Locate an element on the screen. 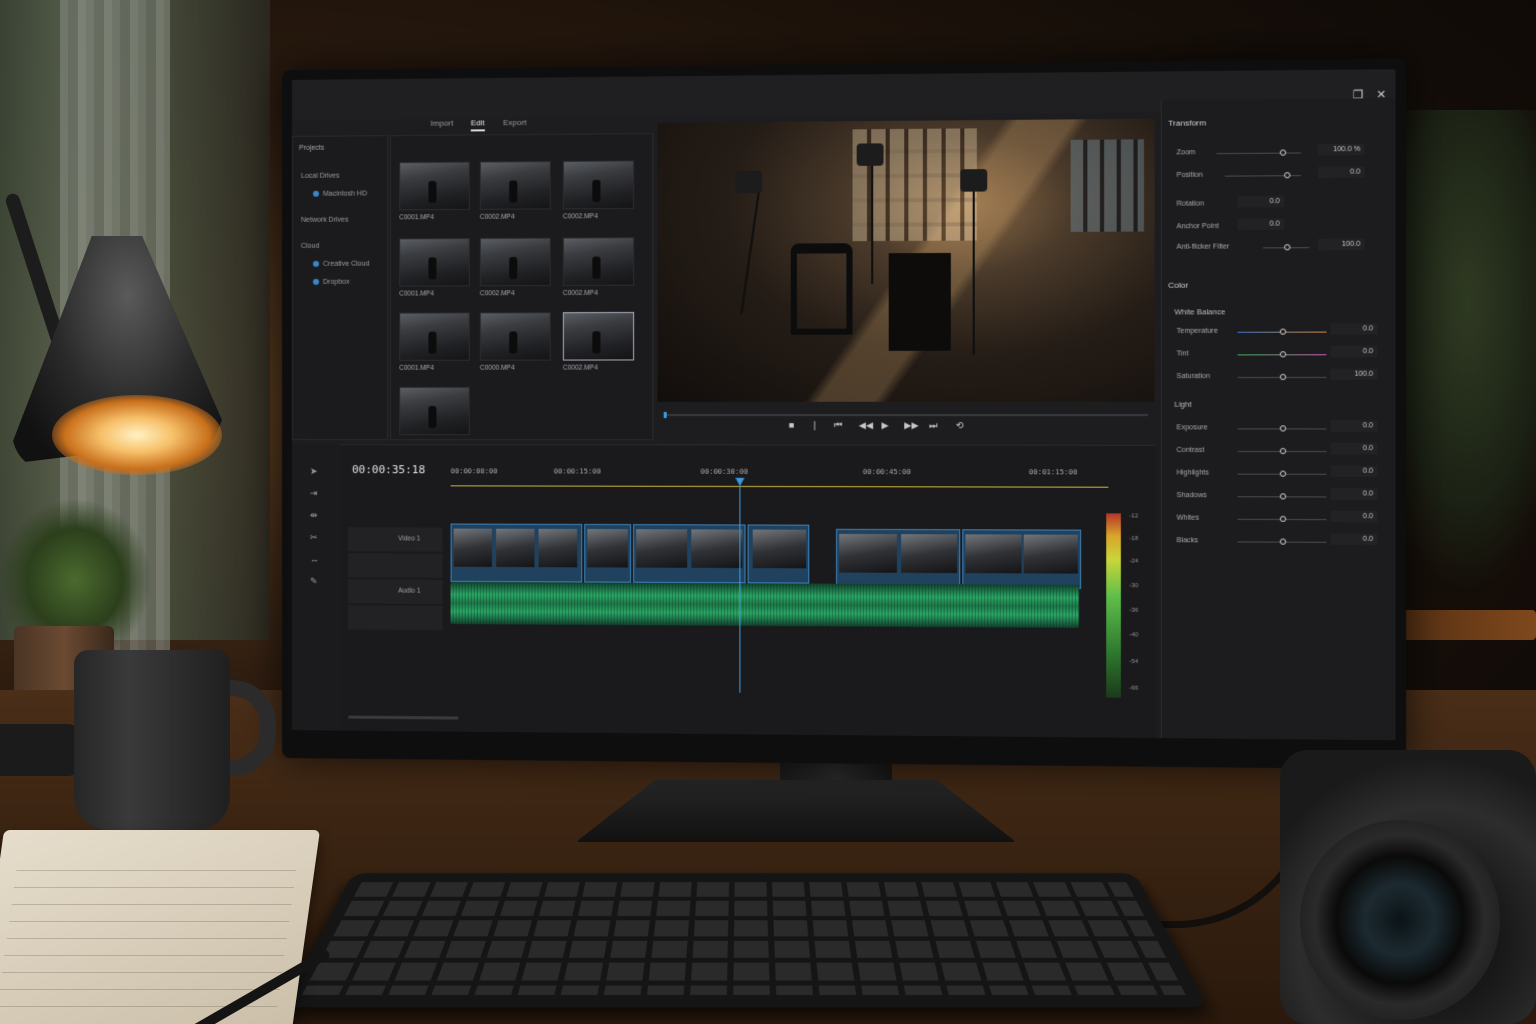 The image size is (1536, 1024). source-dropbox: Dropbox is located at coordinates (331, 282).